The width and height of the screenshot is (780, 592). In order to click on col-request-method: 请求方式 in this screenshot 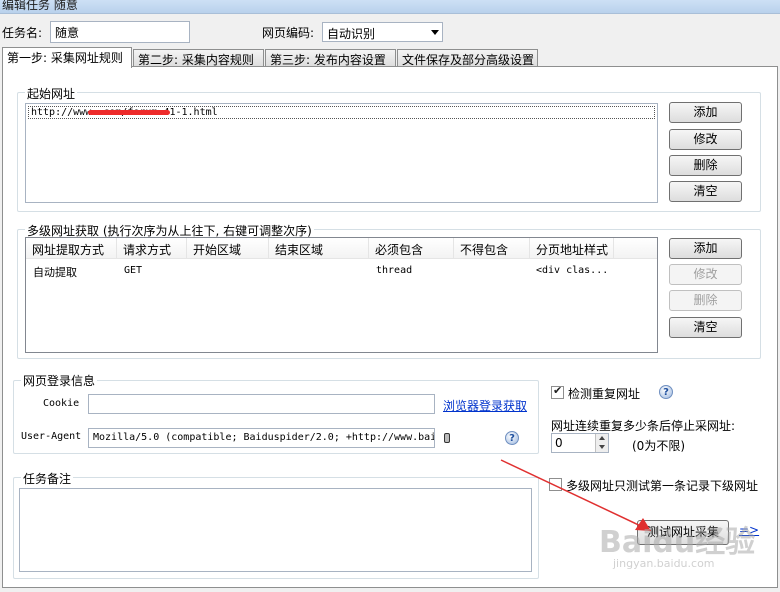, I will do `click(152, 248)`.